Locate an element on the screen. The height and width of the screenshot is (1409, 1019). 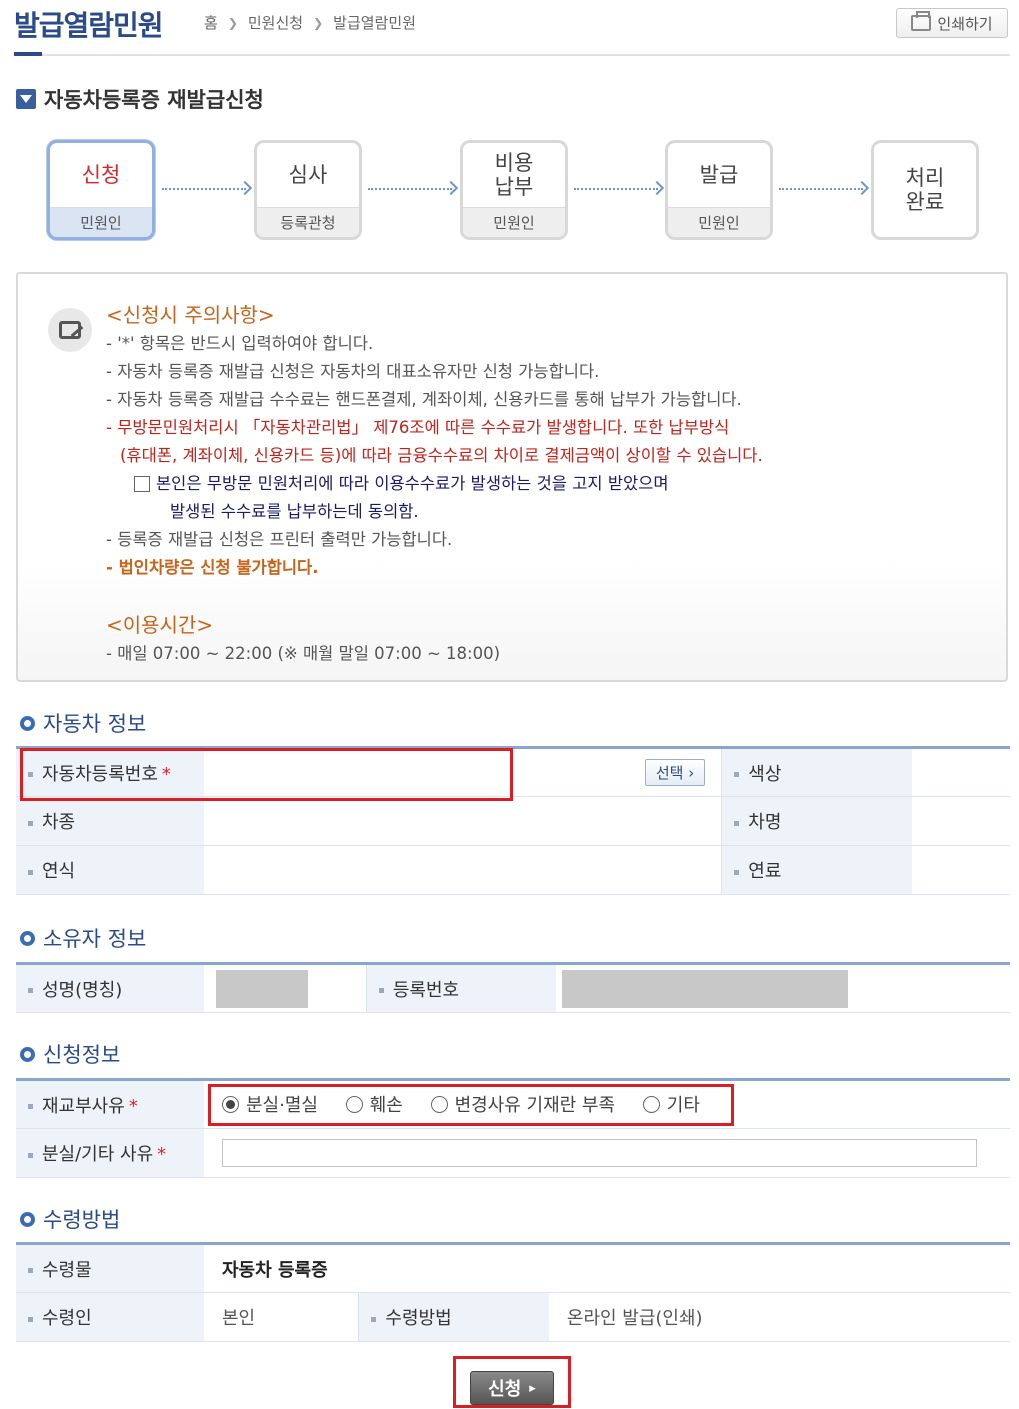
owner-regno-value is located at coordinates (783, 988).